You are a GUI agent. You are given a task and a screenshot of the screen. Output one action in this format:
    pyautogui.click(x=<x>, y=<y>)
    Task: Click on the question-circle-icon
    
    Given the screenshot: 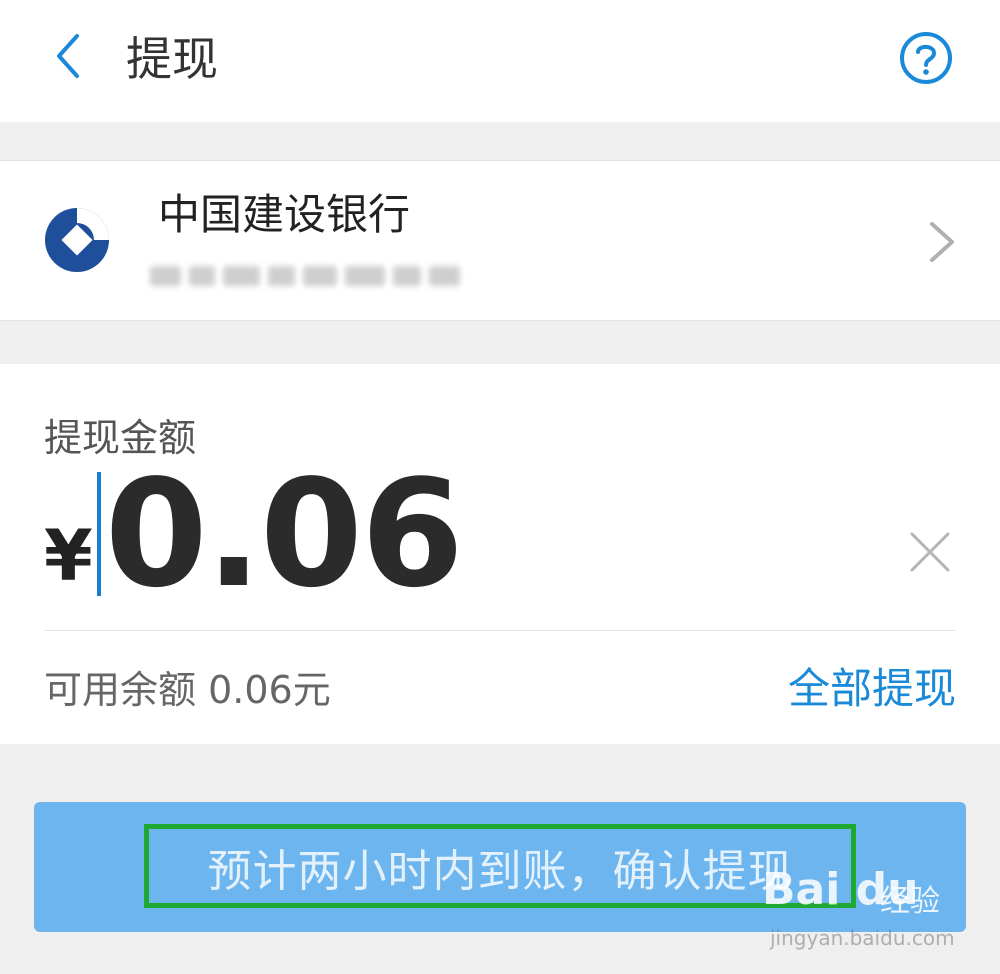 What is the action you would take?
    pyautogui.click(x=926, y=58)
    